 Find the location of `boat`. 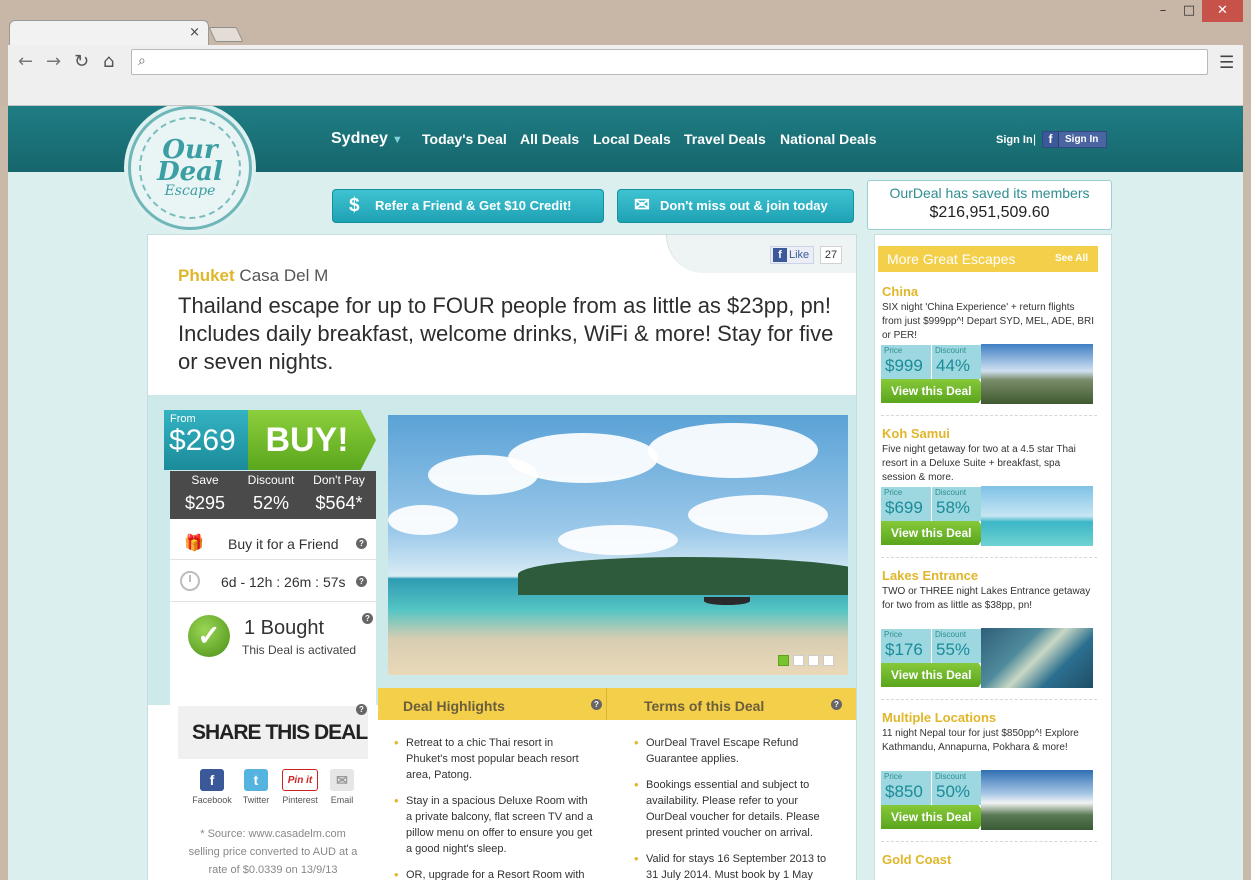

boat is located at coordinates (727, 601).